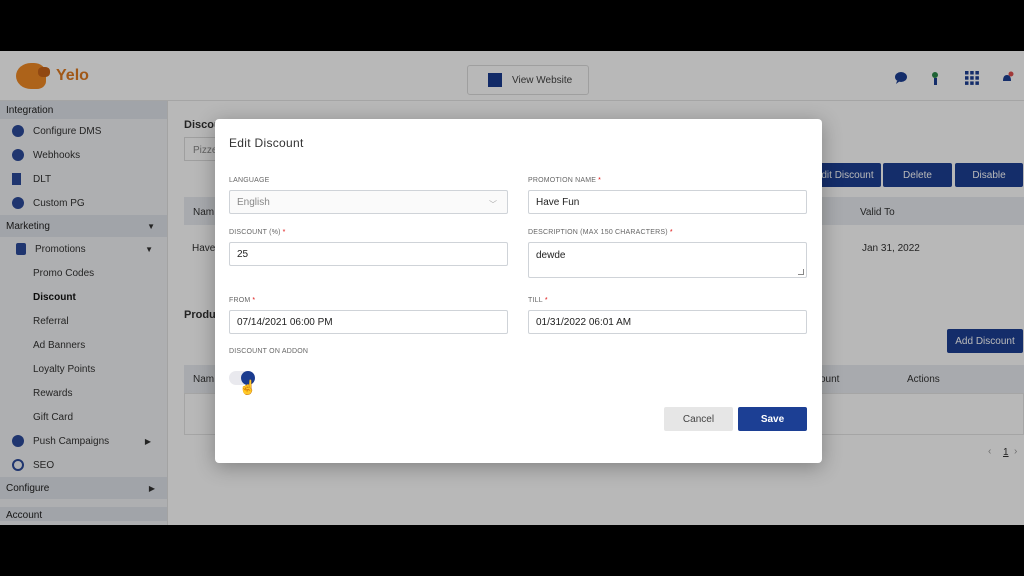 This screenshot has height=576, width=1024. I want to click on promotion-name-label: PROMOTION NAME *, so click(564, 180).